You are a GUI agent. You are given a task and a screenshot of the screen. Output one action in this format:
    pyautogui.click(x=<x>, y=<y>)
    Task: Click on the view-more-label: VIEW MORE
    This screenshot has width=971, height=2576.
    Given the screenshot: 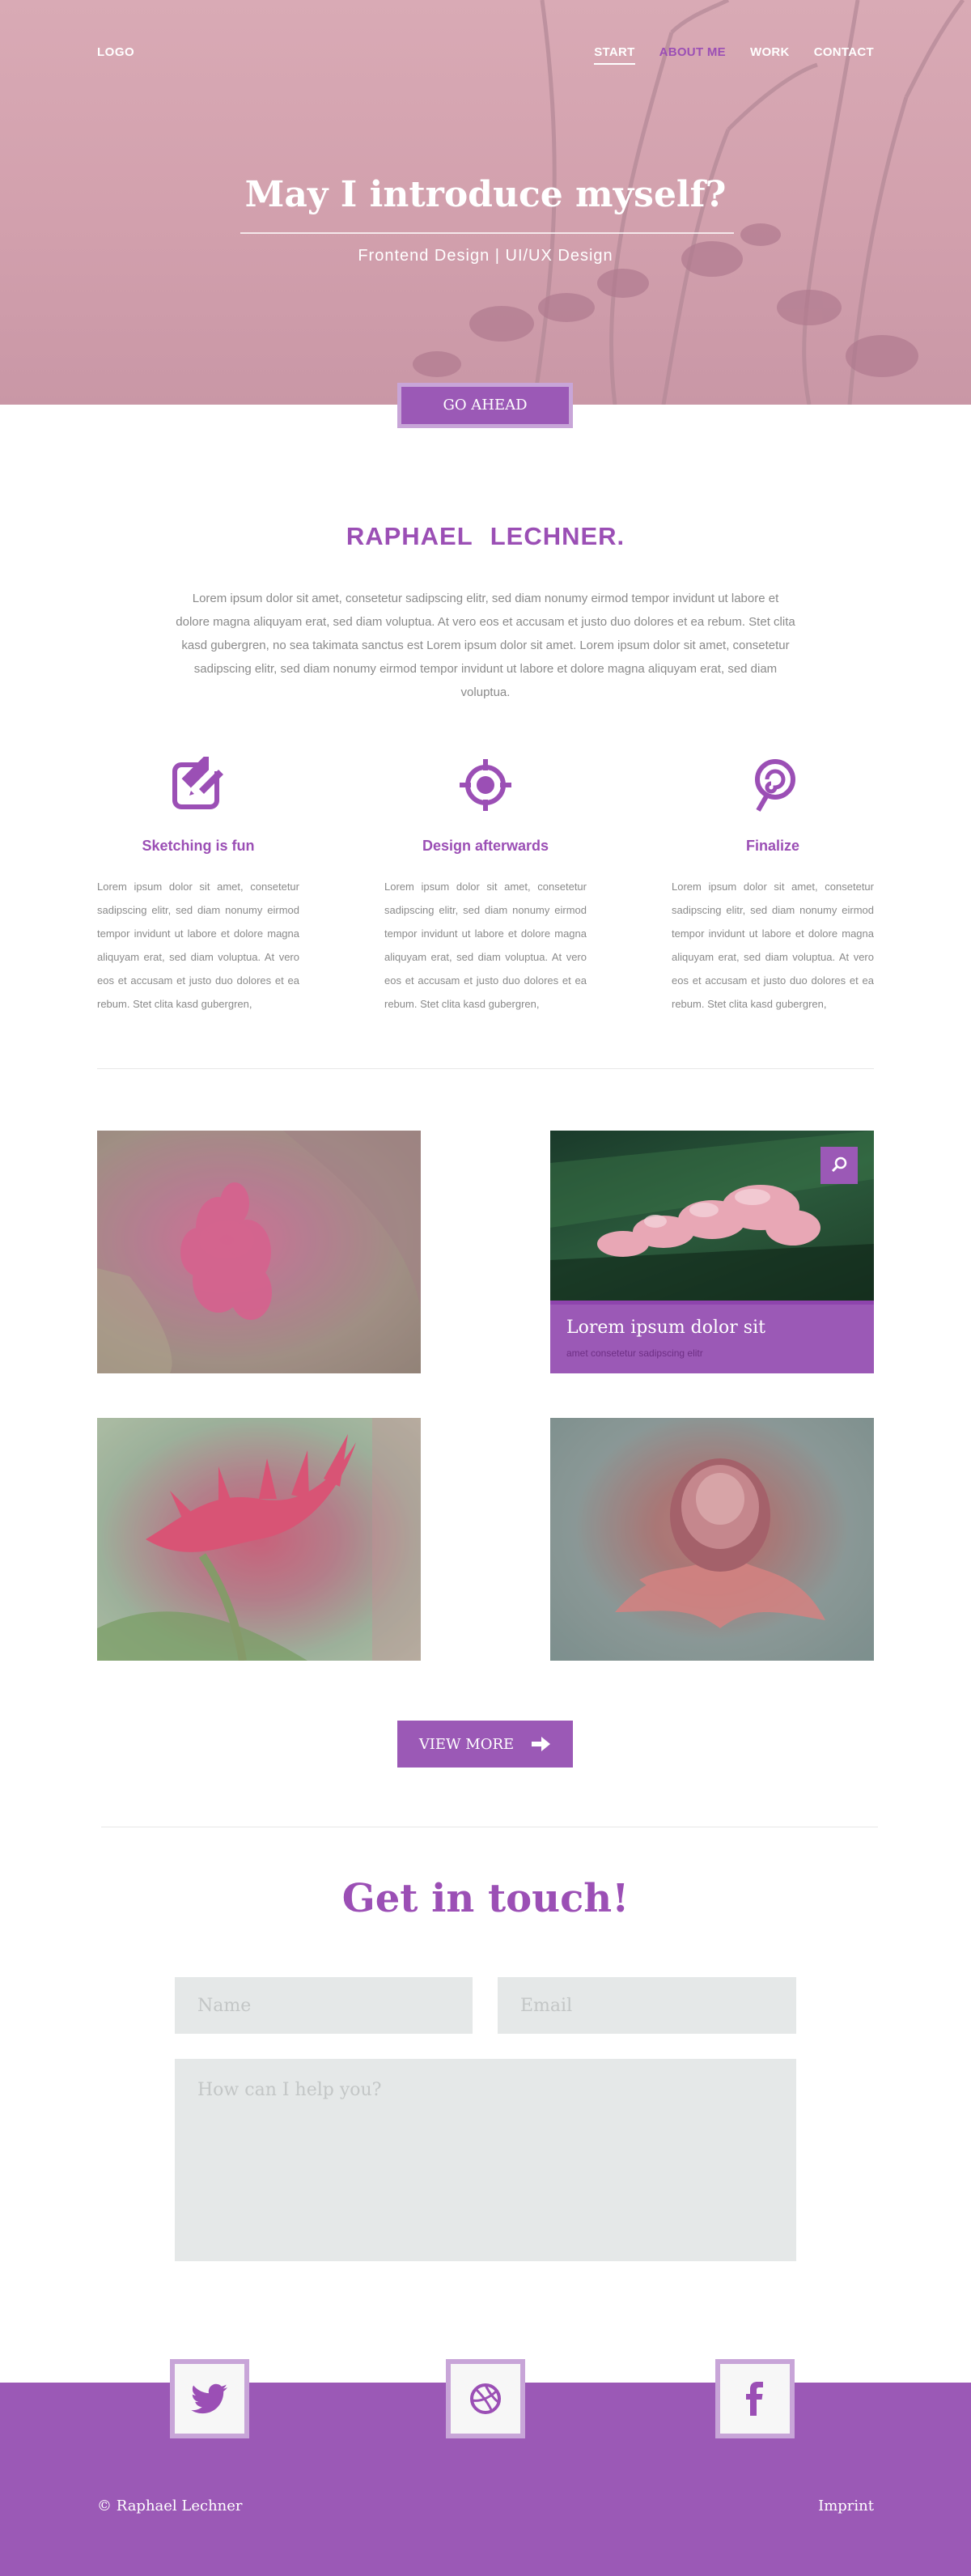 What is the action you would take?
    pyautogui.click(x=467, y=1744)
    